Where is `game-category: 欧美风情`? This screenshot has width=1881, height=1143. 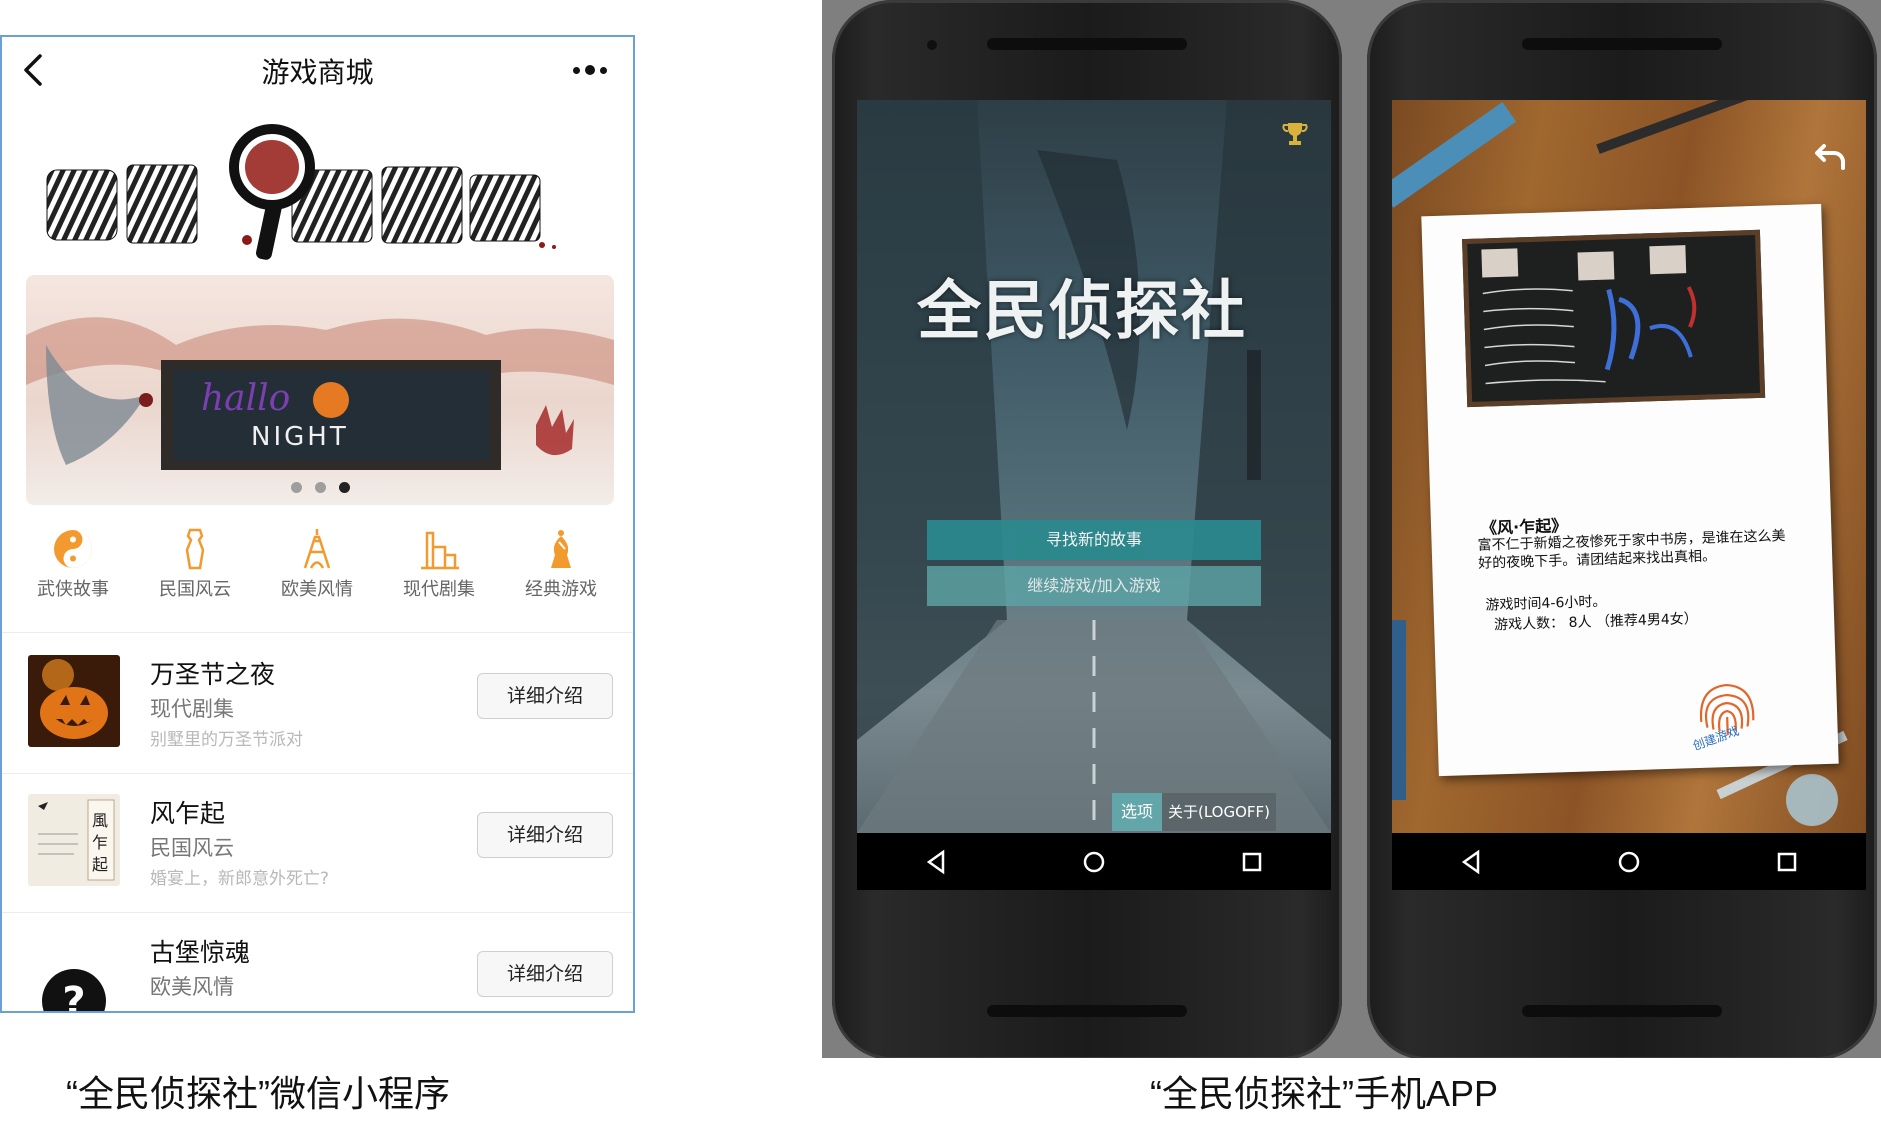
game-category: 欧美风情 is located at coordinates (192, 987).